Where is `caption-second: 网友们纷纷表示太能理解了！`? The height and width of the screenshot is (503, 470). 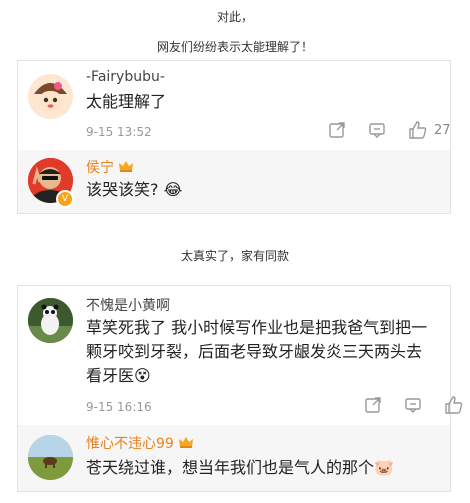
caption-second: 网友们纷纷表示太能理解了！ is located at coordinates (234, 47).